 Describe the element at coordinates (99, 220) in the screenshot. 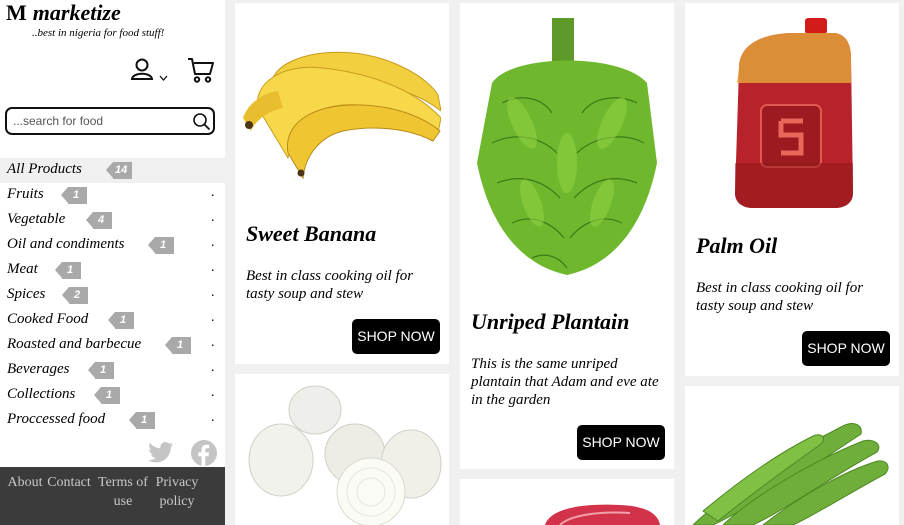

I see `category-count-badge: 4` at that location.